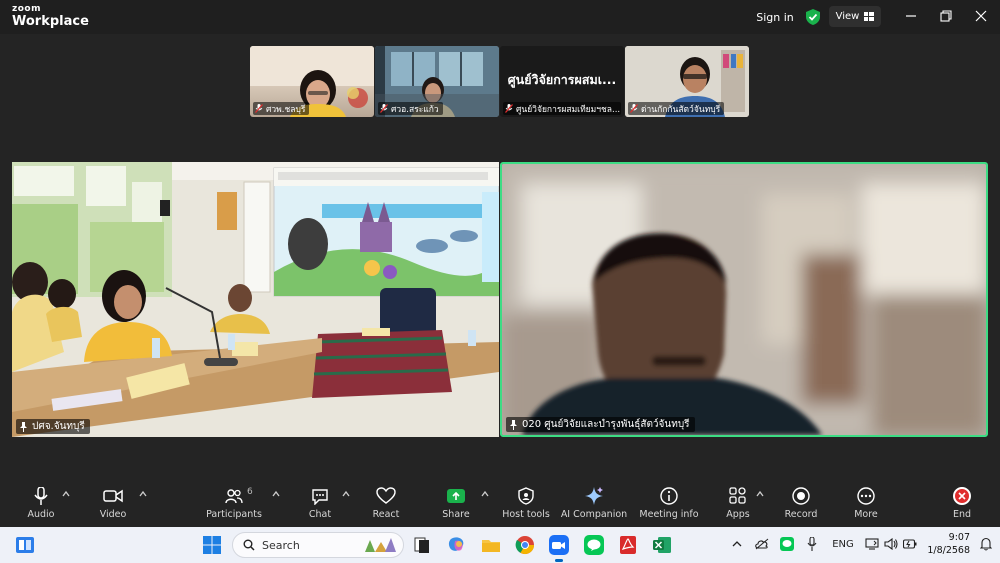 The width and height of the screenshot is (1000, 563). Describe the element at coordinates (525, 545) in the screenshot. I see `chrome-icon` at that location.